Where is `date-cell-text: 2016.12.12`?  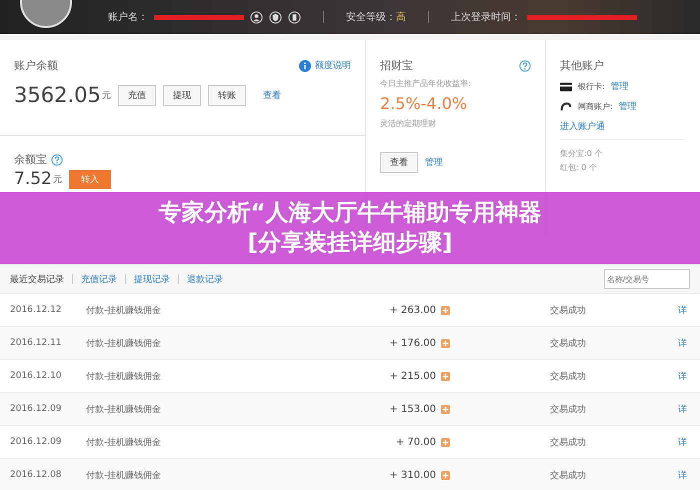
date-cell-text: 2016.12.12 is located at coordinates (36, 310).